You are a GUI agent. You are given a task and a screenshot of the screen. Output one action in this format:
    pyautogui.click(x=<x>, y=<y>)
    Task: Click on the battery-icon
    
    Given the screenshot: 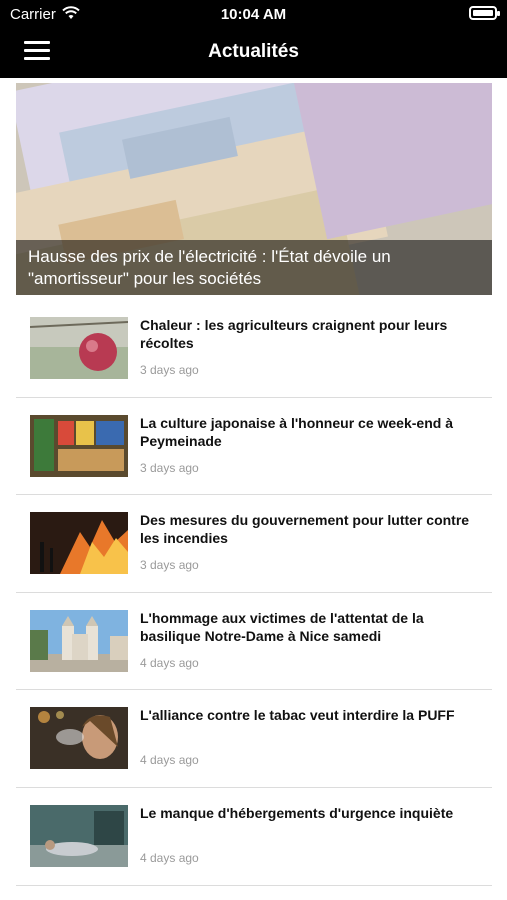 What is the action you would take?
    pyautogui.click(x=484, y=13)
    